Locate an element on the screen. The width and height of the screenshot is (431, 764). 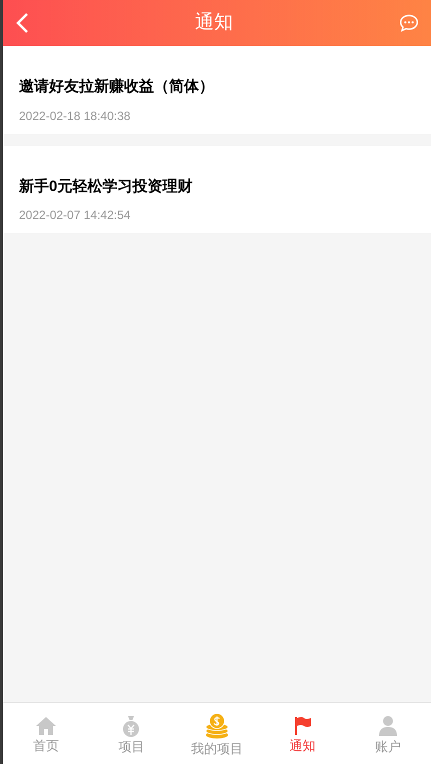
chat-bubble-icon is located at coordinates (409, 23).